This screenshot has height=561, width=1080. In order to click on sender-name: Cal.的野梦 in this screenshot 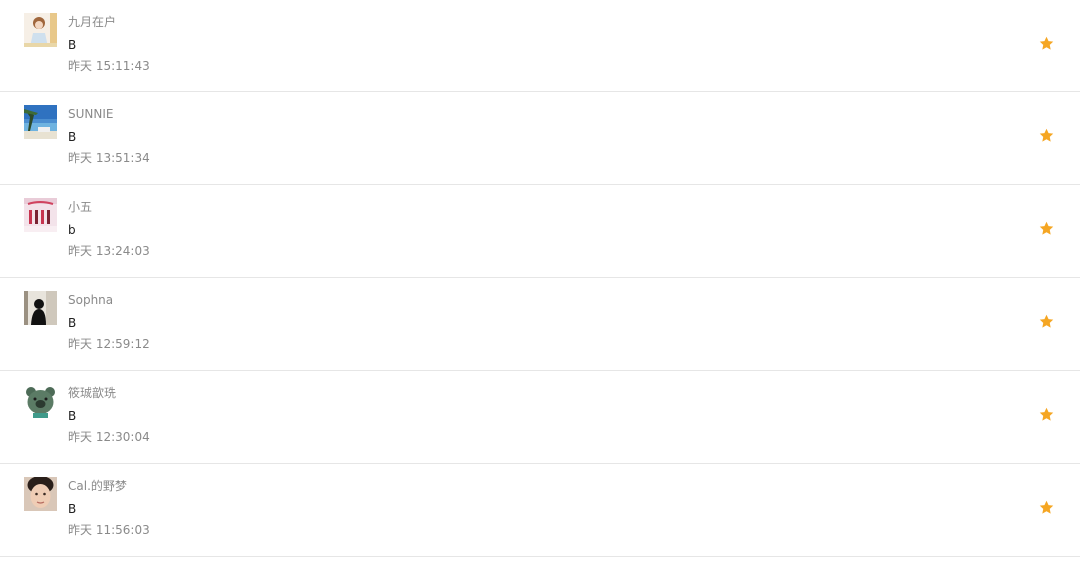, I will do `click(97, 486)`.